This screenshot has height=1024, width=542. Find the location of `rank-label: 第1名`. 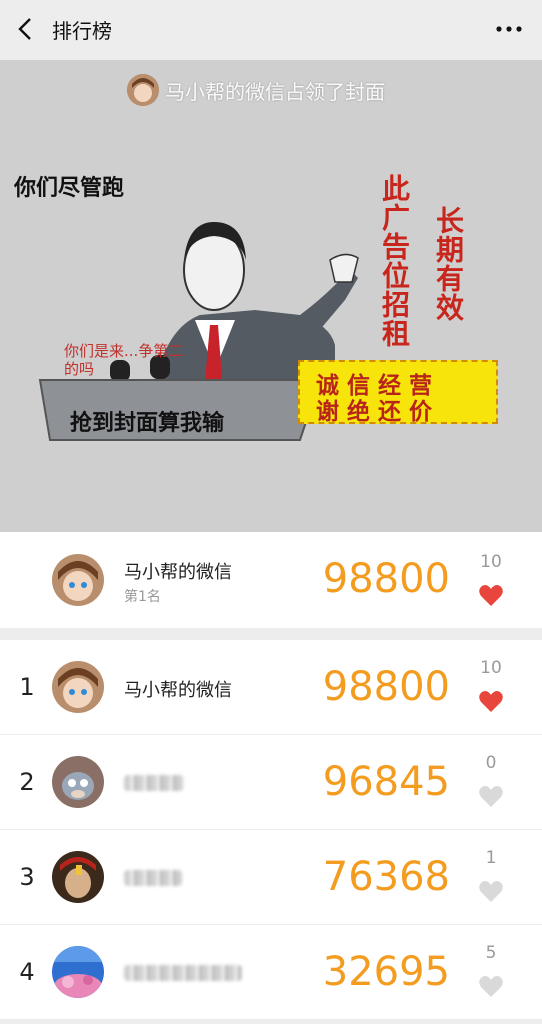

rank-label: 第1名 is located at coordinates (142, 597).